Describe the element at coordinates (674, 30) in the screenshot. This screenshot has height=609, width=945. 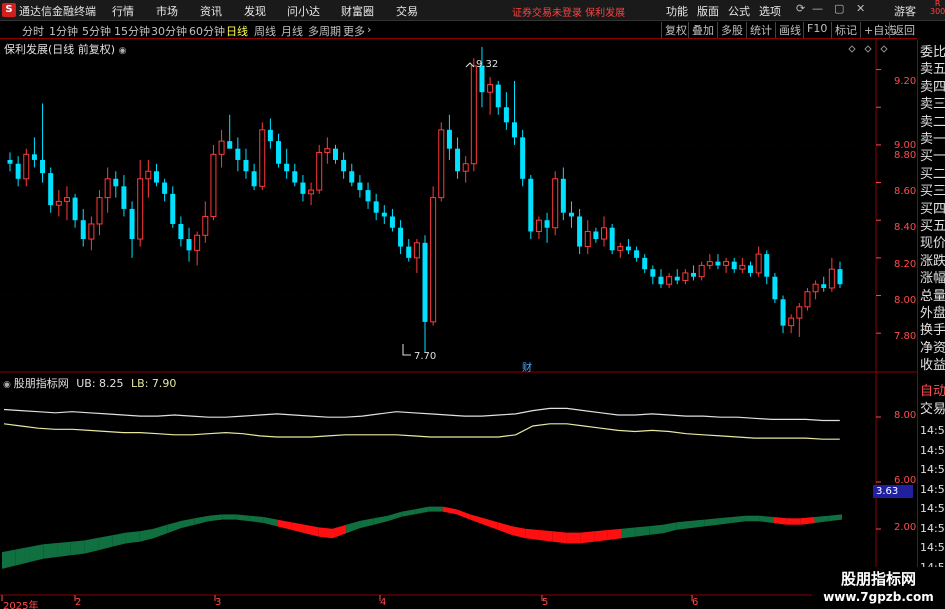
I see `adjust-button: 复权` at that location.